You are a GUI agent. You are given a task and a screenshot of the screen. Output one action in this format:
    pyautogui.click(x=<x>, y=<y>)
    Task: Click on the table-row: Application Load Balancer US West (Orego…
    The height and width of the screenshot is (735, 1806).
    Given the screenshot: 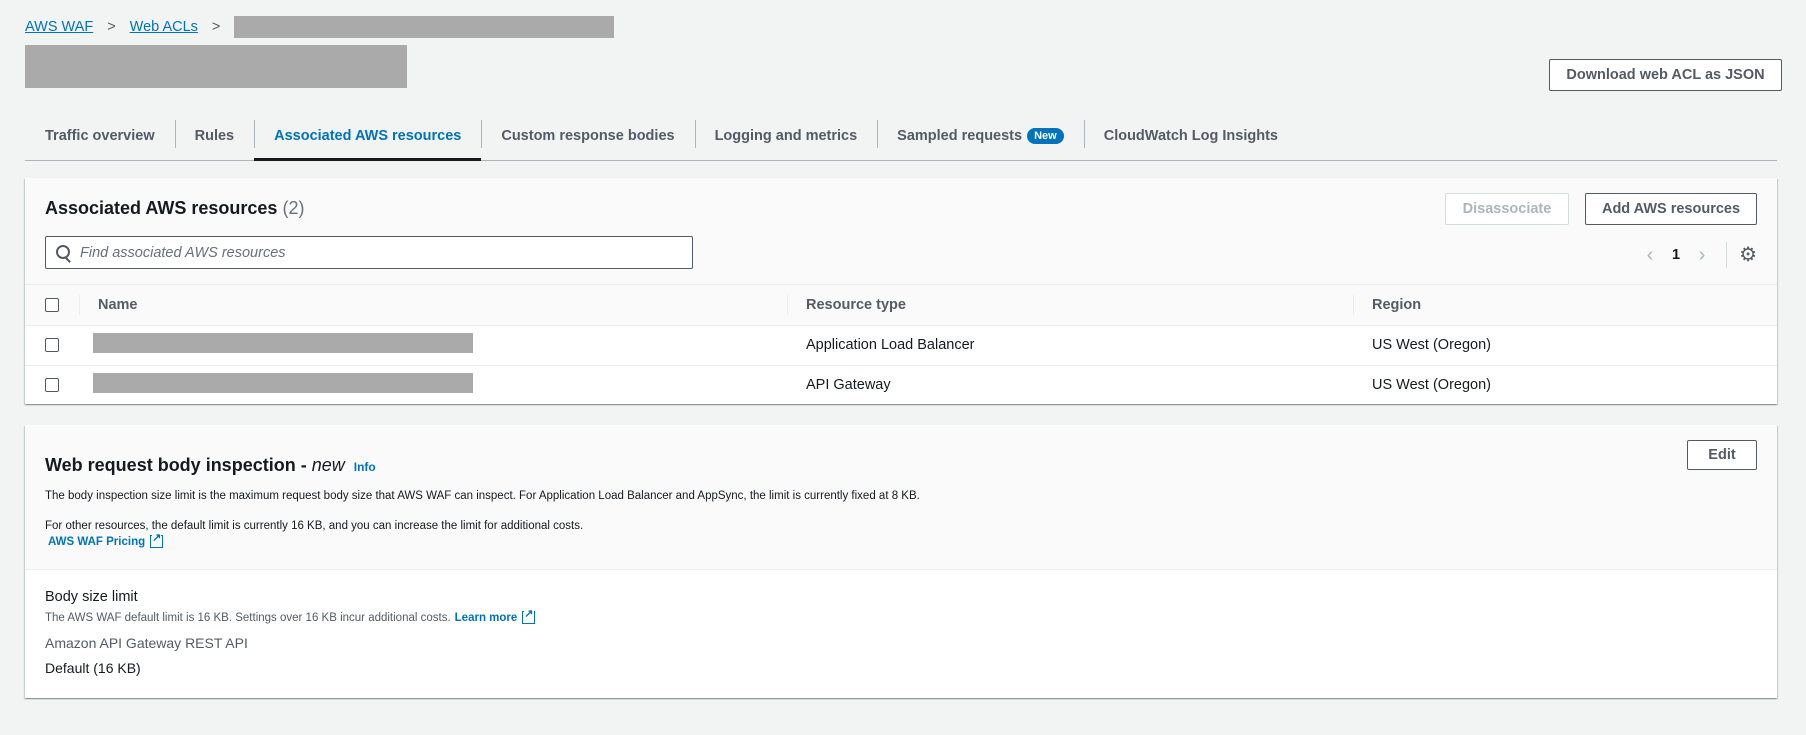 What is the action you would take?
    pyautogui.click(x=901, y=345)
    